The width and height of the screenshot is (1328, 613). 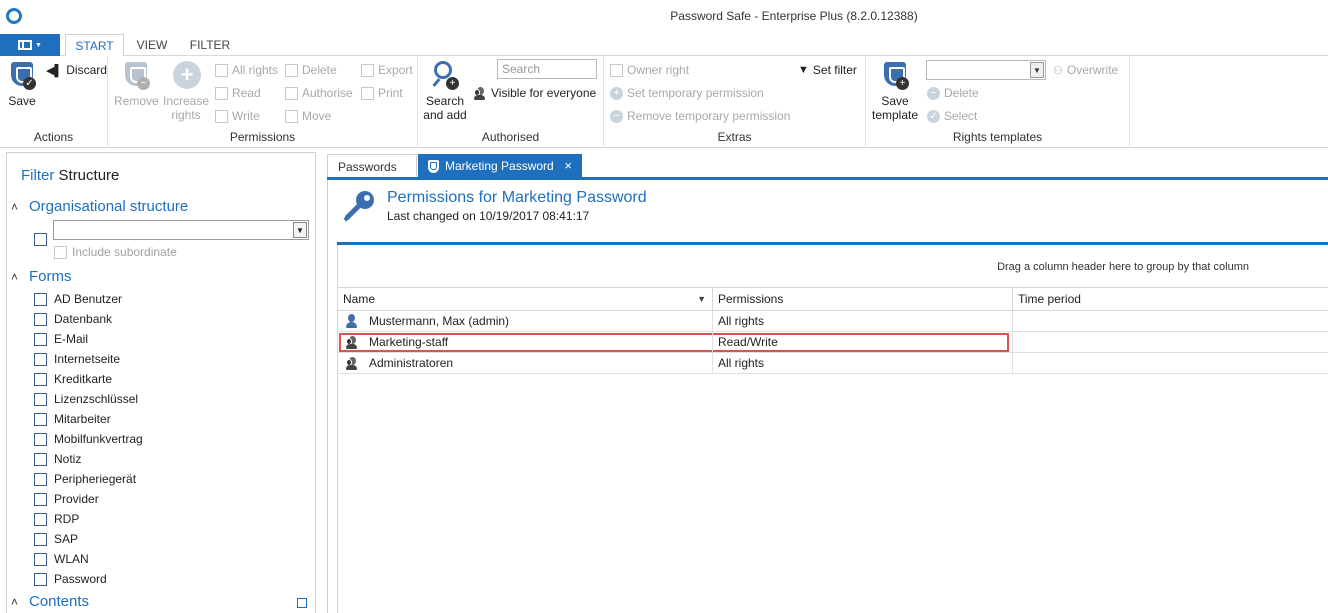 I want to click on tab-passwords: Passwords, so click(x=372, y=166).